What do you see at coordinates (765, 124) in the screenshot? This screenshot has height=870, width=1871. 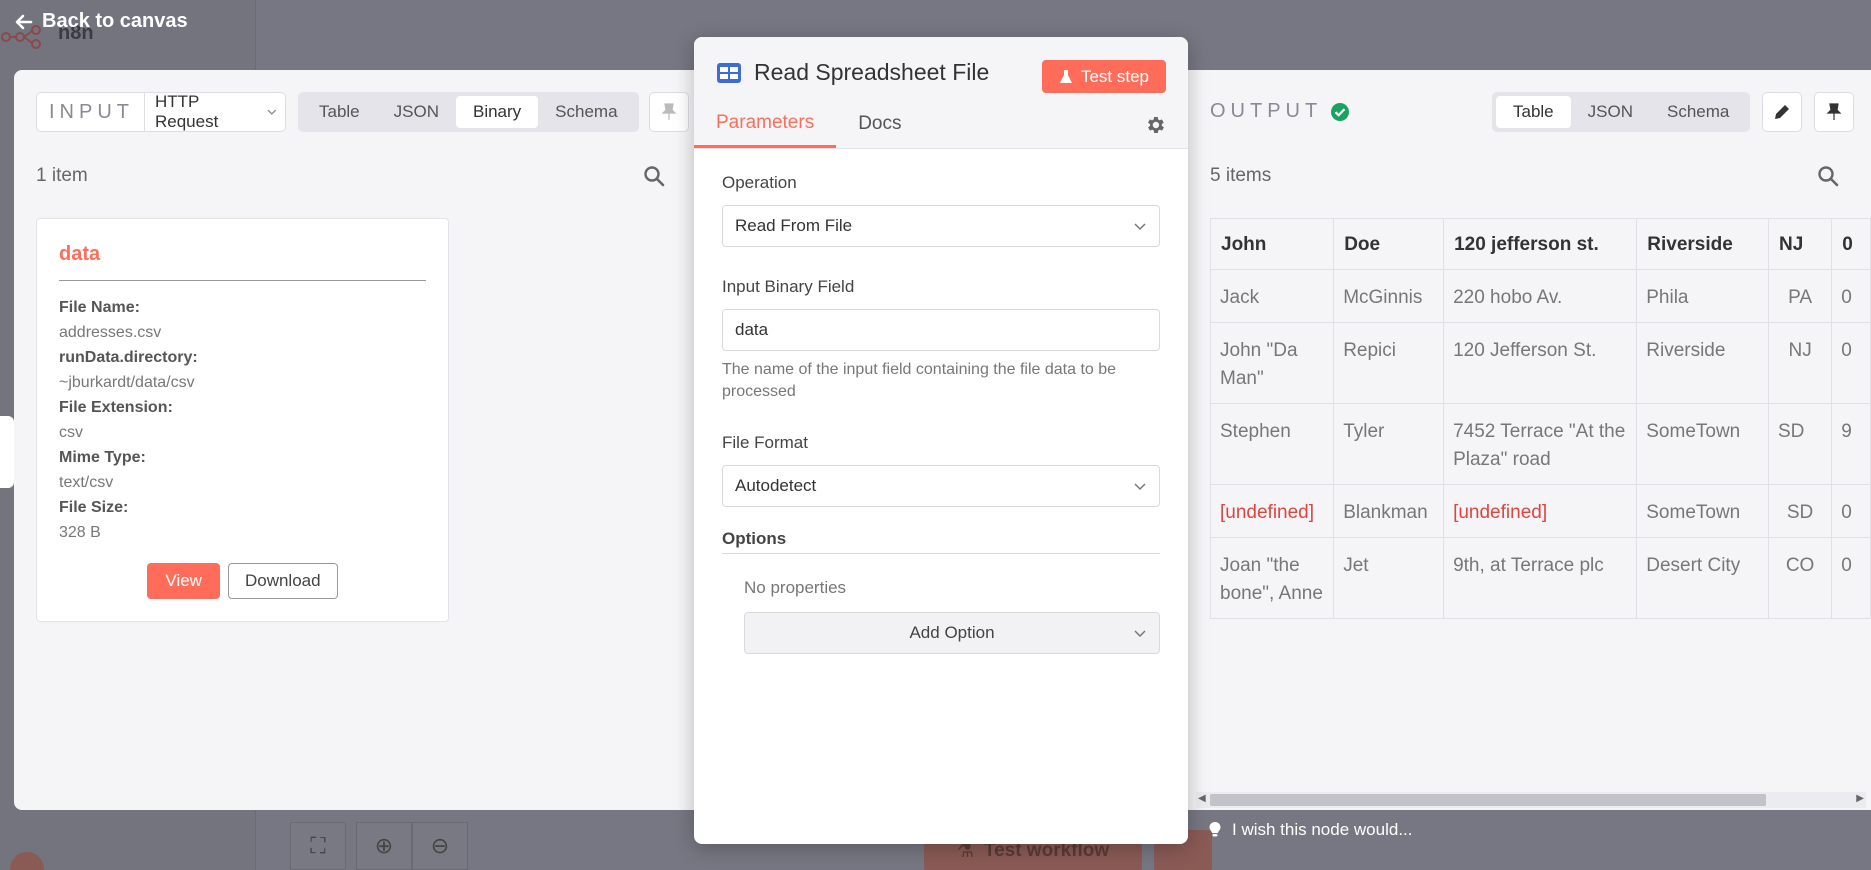 I see `tab-parameters: Parameters` at bounding box center [765, 124].